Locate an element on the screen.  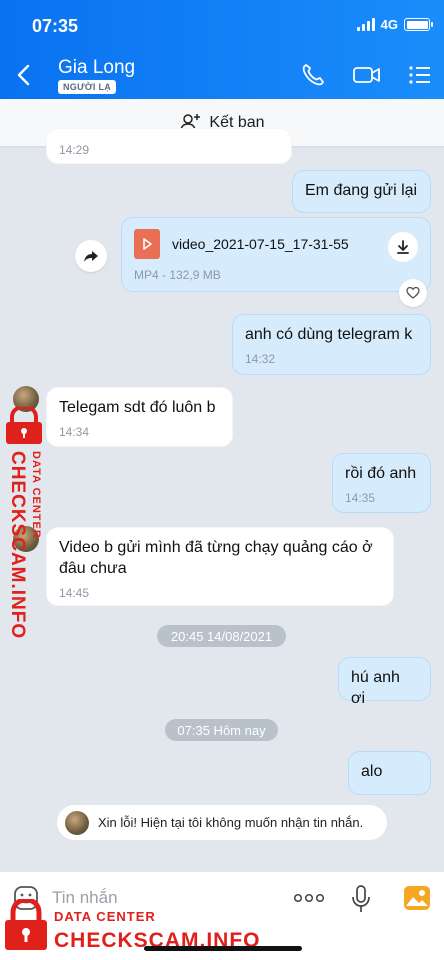
video-file-icon is located at coordinates (147, 244).